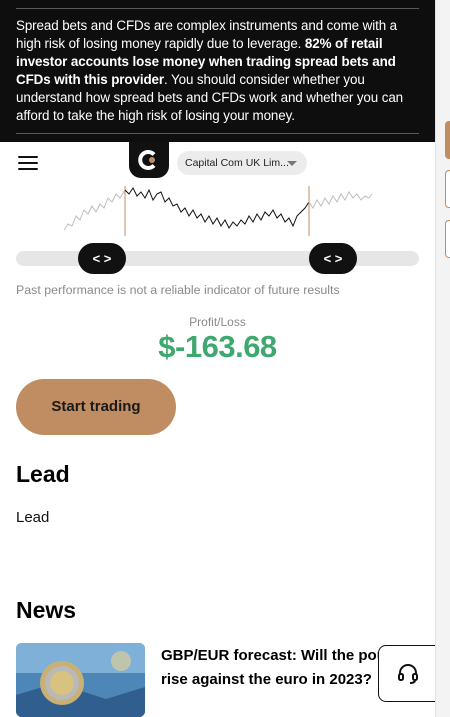 Image resolution: width=450 pixels, height=717 pixels. I want to click on news-thumbnail, so click(80, 680).